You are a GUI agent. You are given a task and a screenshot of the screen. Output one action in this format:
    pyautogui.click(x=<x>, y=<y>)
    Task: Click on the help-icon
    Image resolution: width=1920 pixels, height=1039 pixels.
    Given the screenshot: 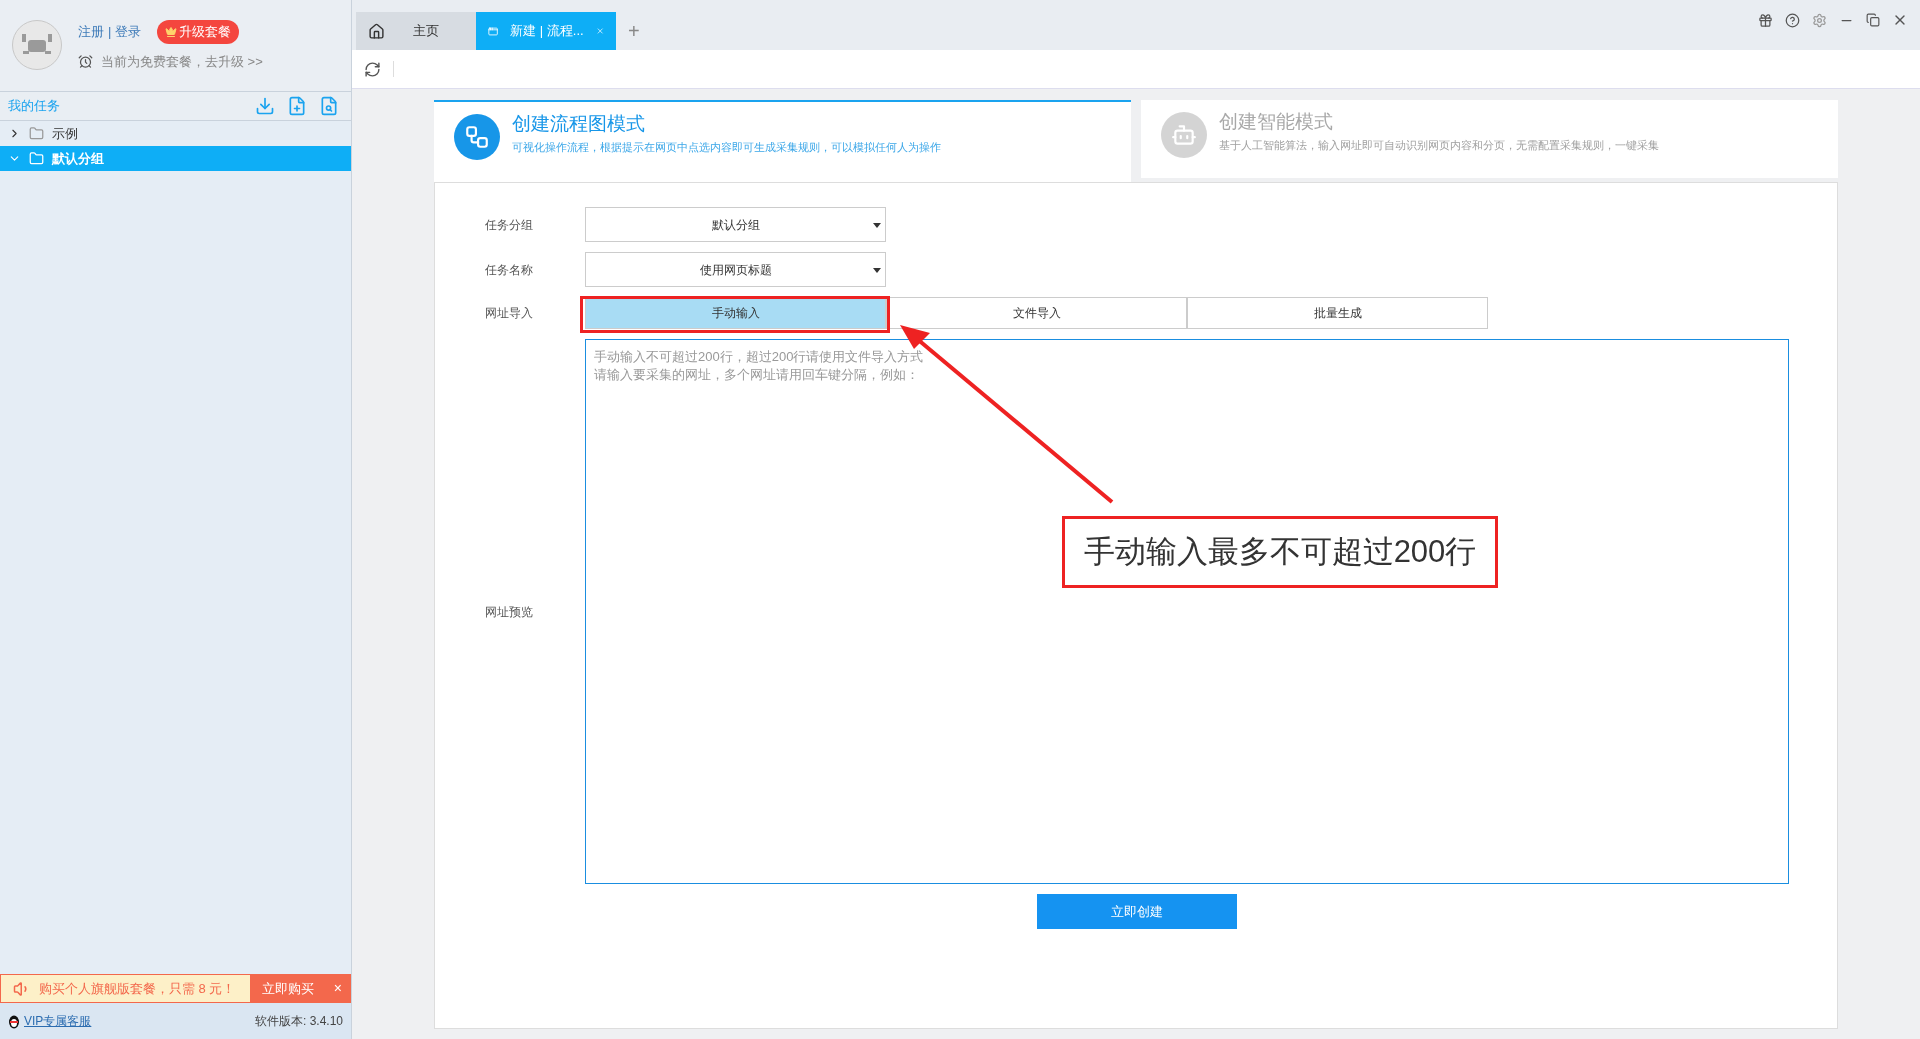 What is the action you would take?
    pyautogui.click(x=1792, y=20)
    